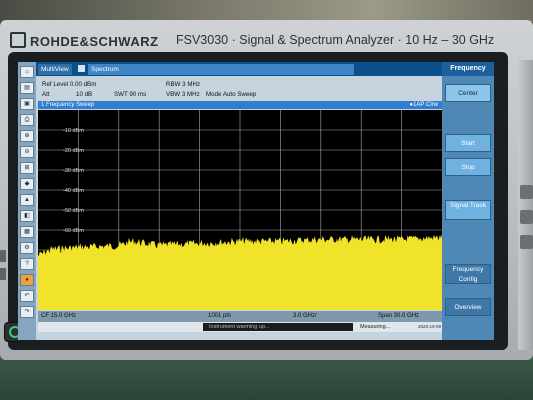  I want to click on channel-icon, so click(81, 68).